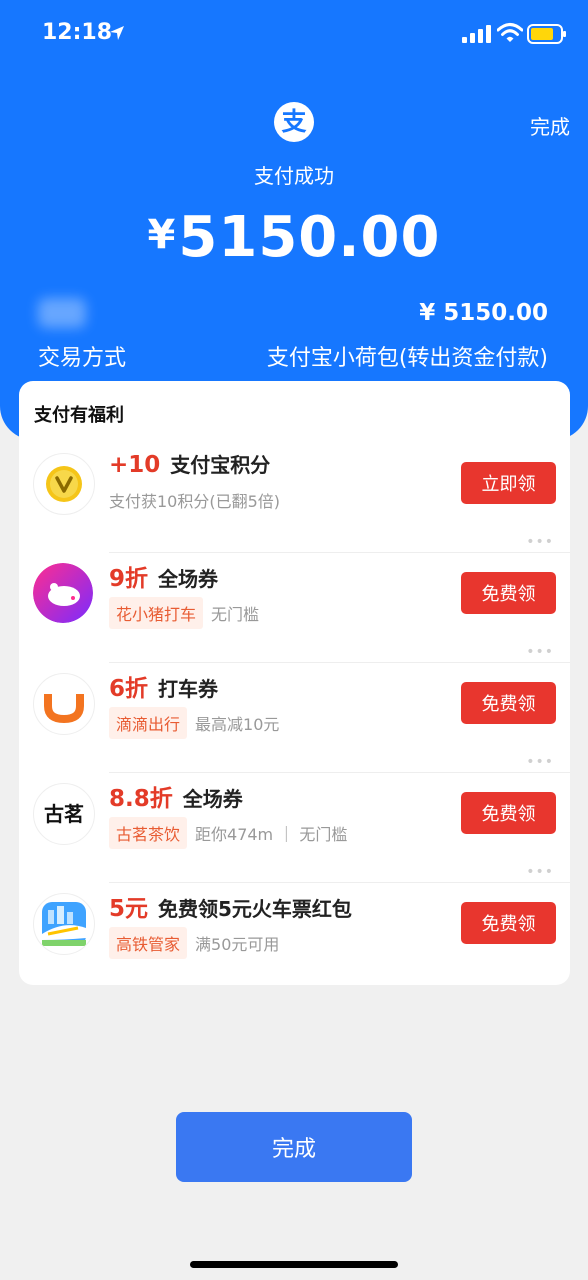 This screenshot has width=588, height=1280. I want to click on alipay-logo-char: 支, so click(294, 121).